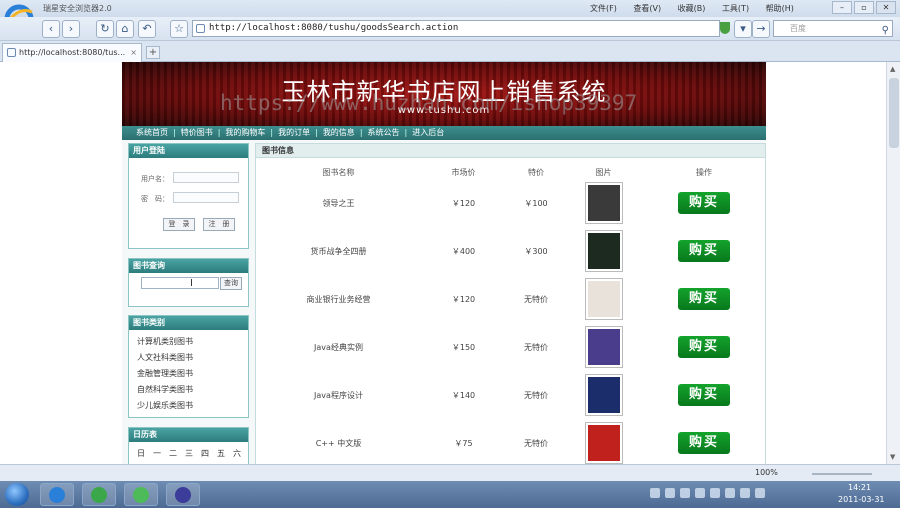 Image resolution: width=900 pixels, height=508 pixels. I want to click on tab-active: http://localhost:8080/tus... ×, so click(72, 52).